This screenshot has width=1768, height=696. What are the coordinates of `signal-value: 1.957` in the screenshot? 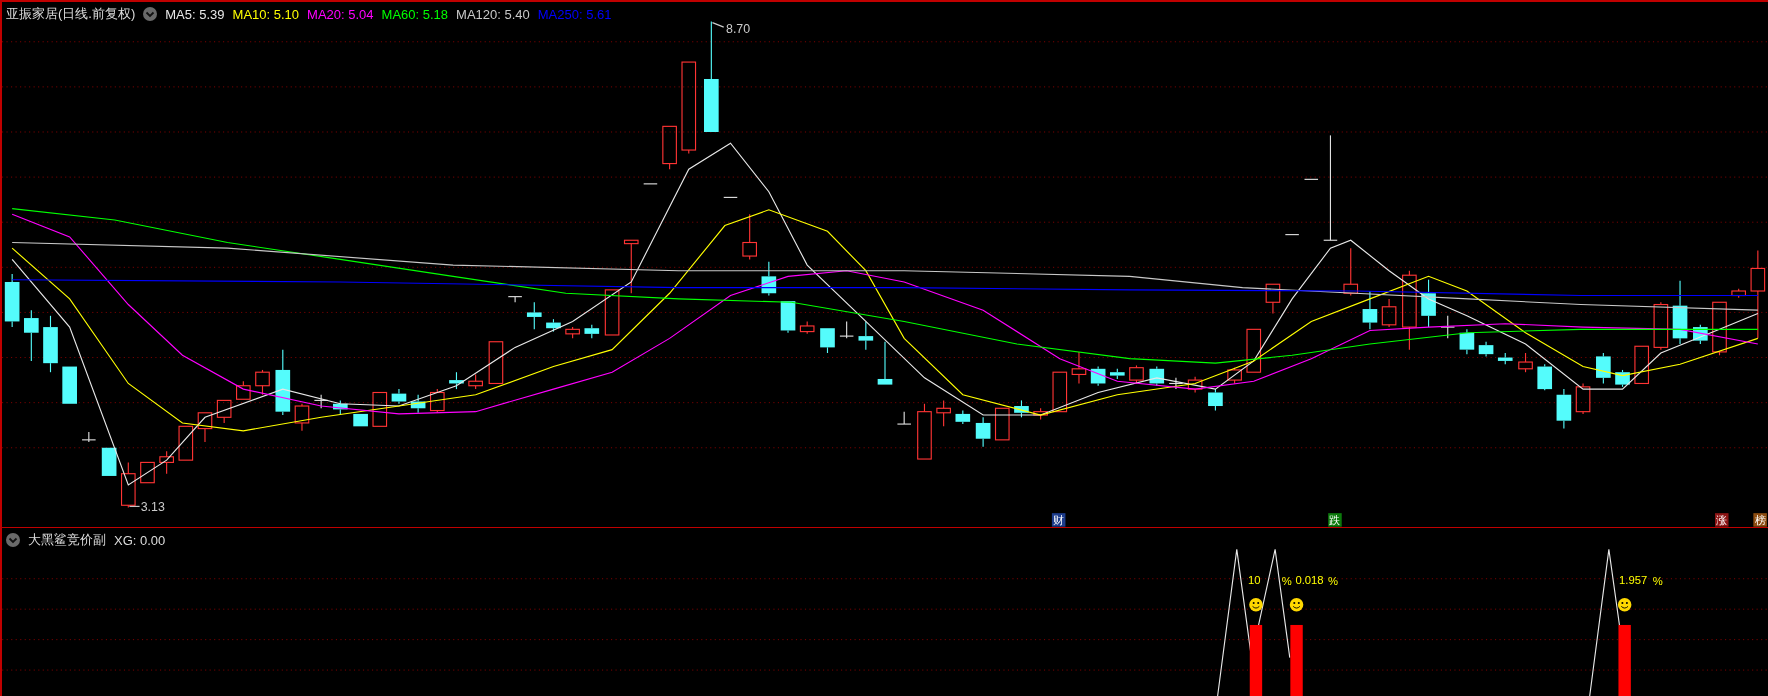 It's located at (1633, 580).